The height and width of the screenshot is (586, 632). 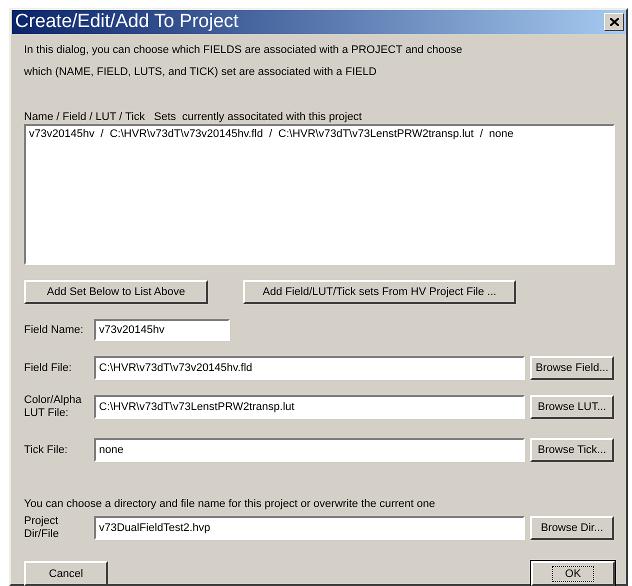 What do you see at coordinates (193, 117) in the screenshot?
I see `list-label: Name / Field / LUT / Tick Sets currently associtated with this project` at bounding box center [193, 117].